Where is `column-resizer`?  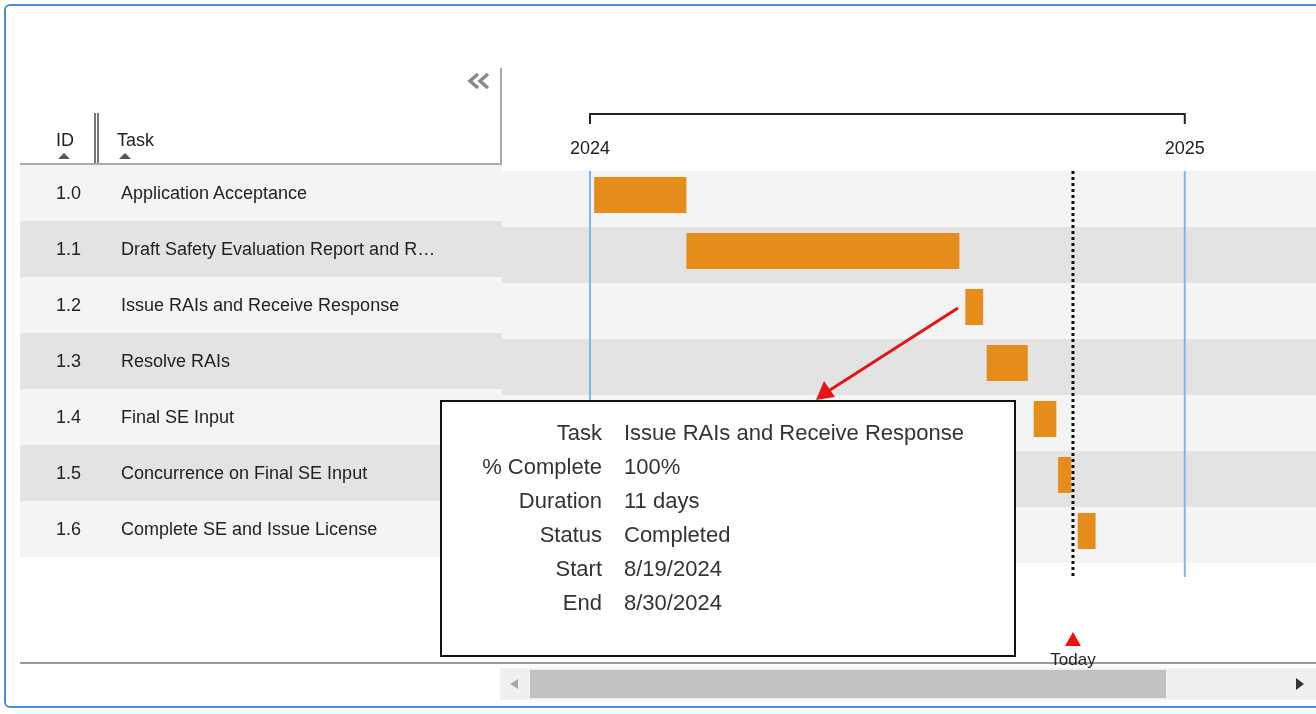
column-resizer is located at coordinates (96, 138).